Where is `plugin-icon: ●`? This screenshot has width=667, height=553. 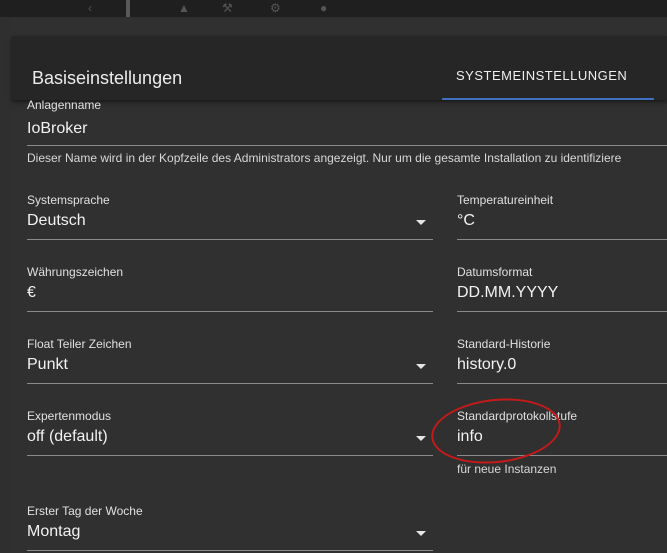 plugin-icon: ● is located at coordinates (327, 8).